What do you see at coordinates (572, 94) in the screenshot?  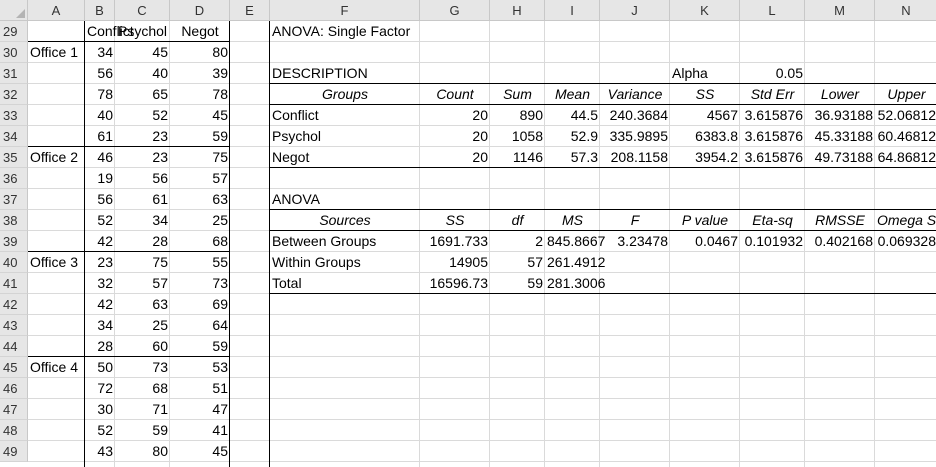 I see `description-header: Mean` at bounding box center [572, 94].